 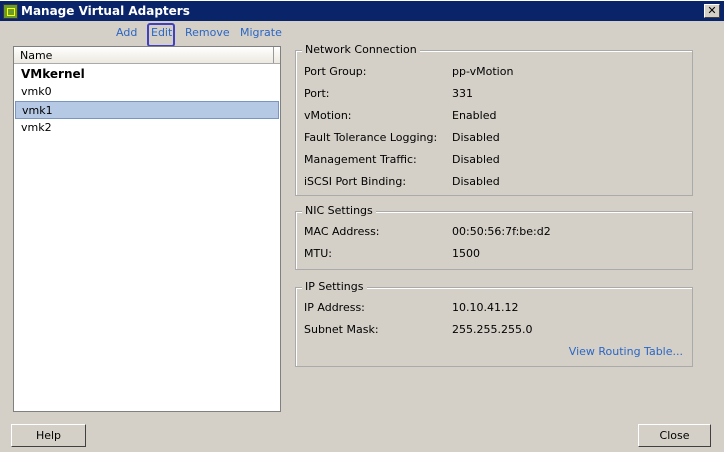 I want to click on vmotion-label: vMotion:, so click(x=328, y=115).